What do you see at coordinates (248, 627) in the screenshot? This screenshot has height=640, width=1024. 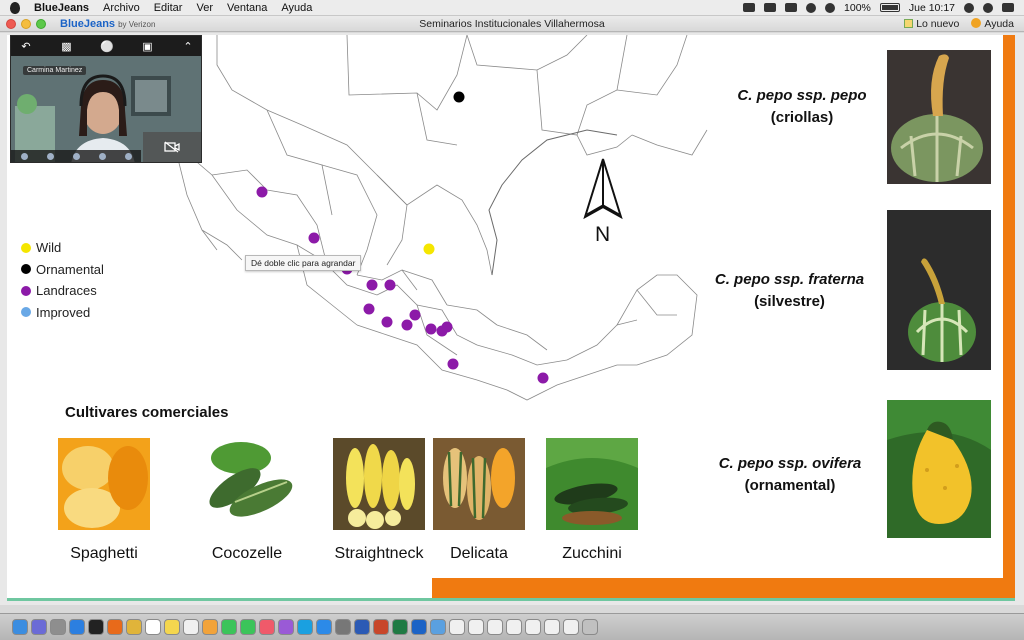 I see `facetime-icon` at bounding box center [248, 627].